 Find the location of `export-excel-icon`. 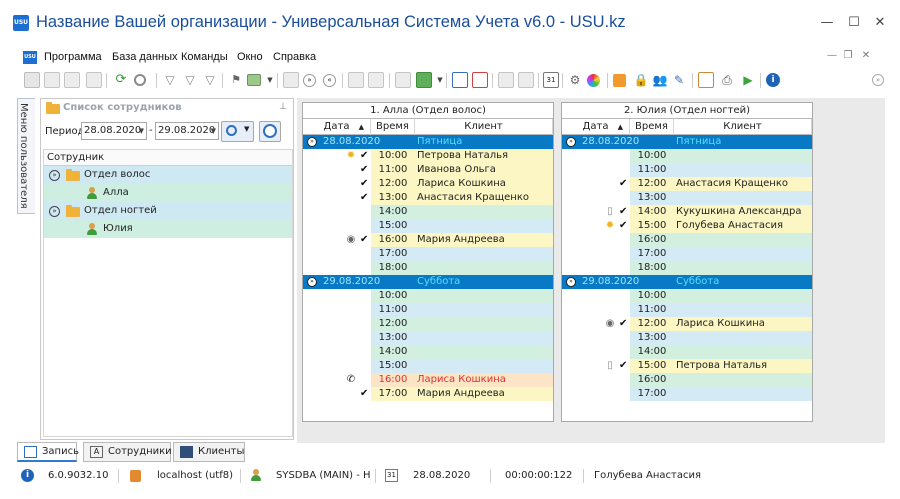

export-excel-icon is located at coordinates (424, 80).